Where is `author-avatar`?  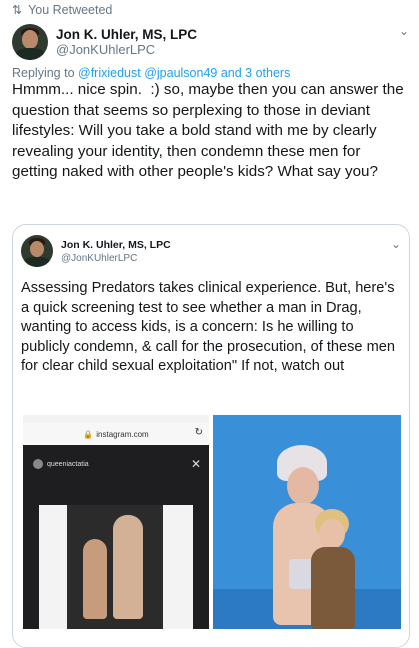
author-avatar is located at coordinates (30, 42).